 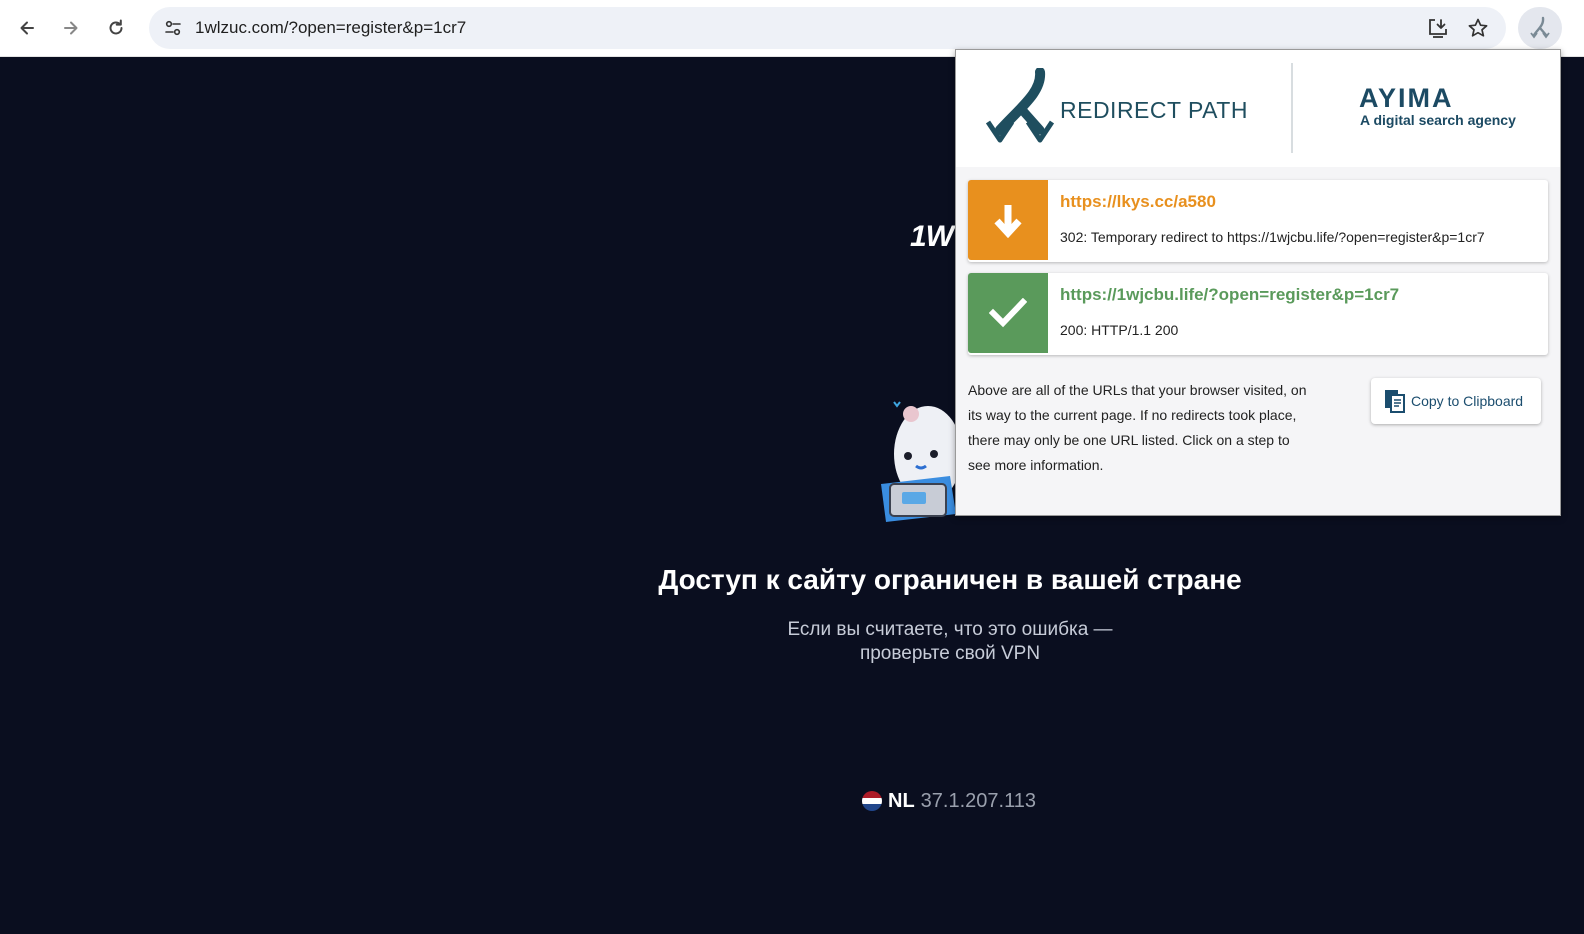 What do you see at coordinates (1467, 401) in the screenshot?
I see `copy-button-label: Copy to Clipboard` at bounding box center [1467, 401].